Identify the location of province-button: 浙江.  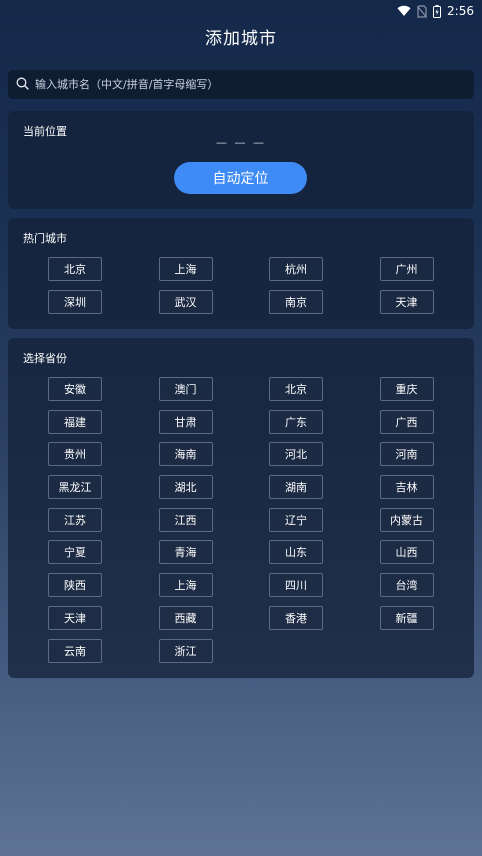
(185, 650).